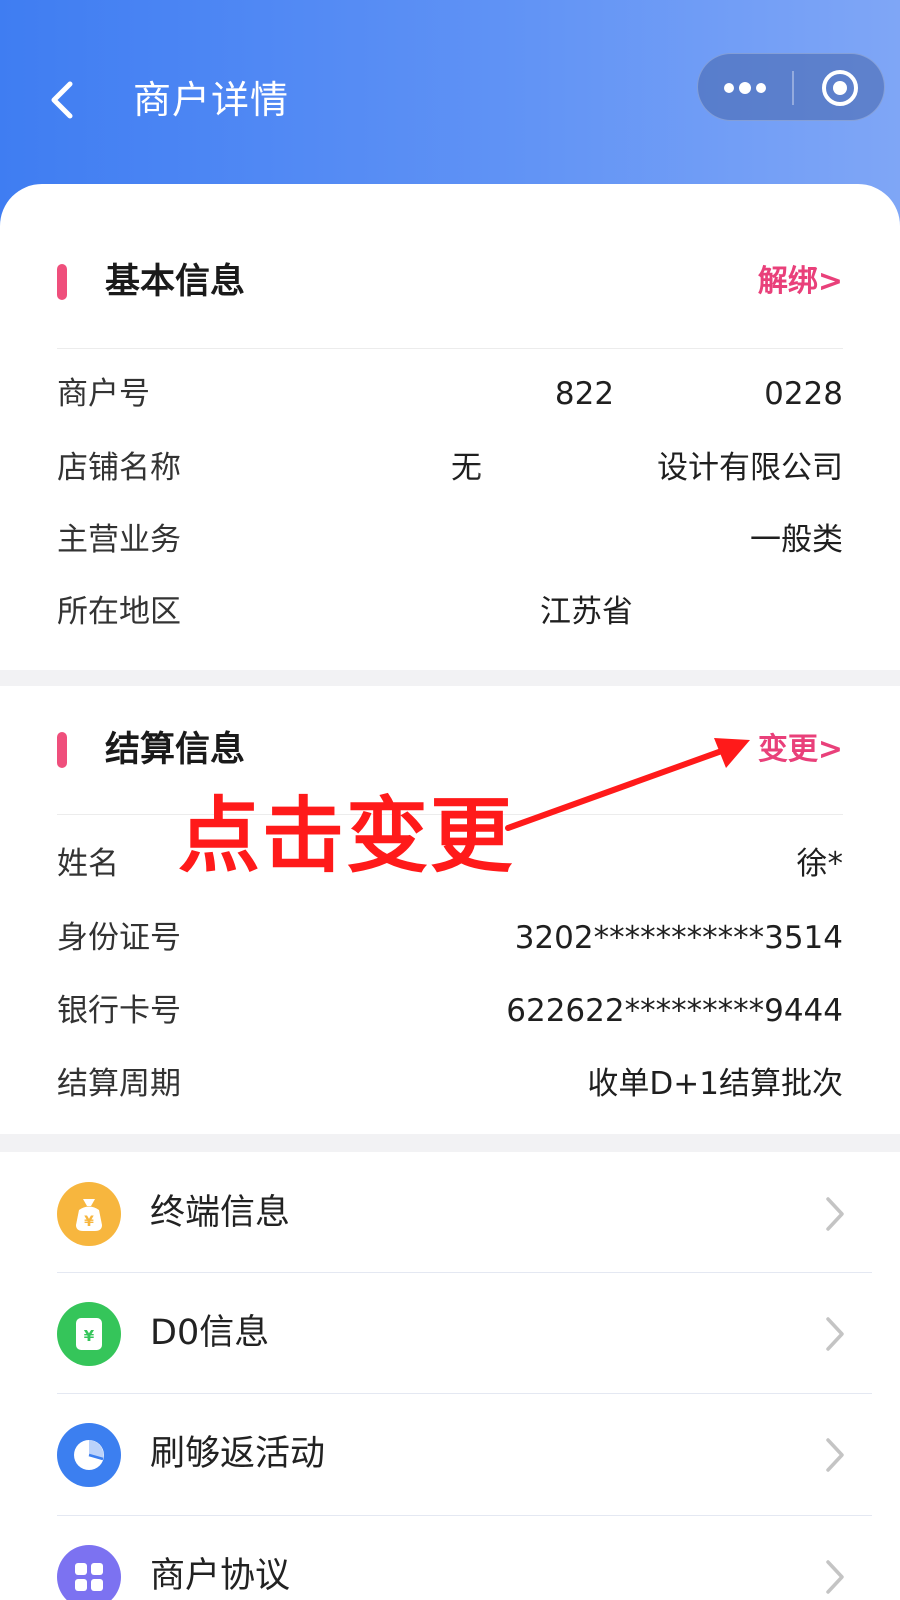 The image size is (900, 1600). What do you see at coordinates (119, 468) in the screenshot?
I see `row-label: 店铺名称` at bounding box center [119, 468].